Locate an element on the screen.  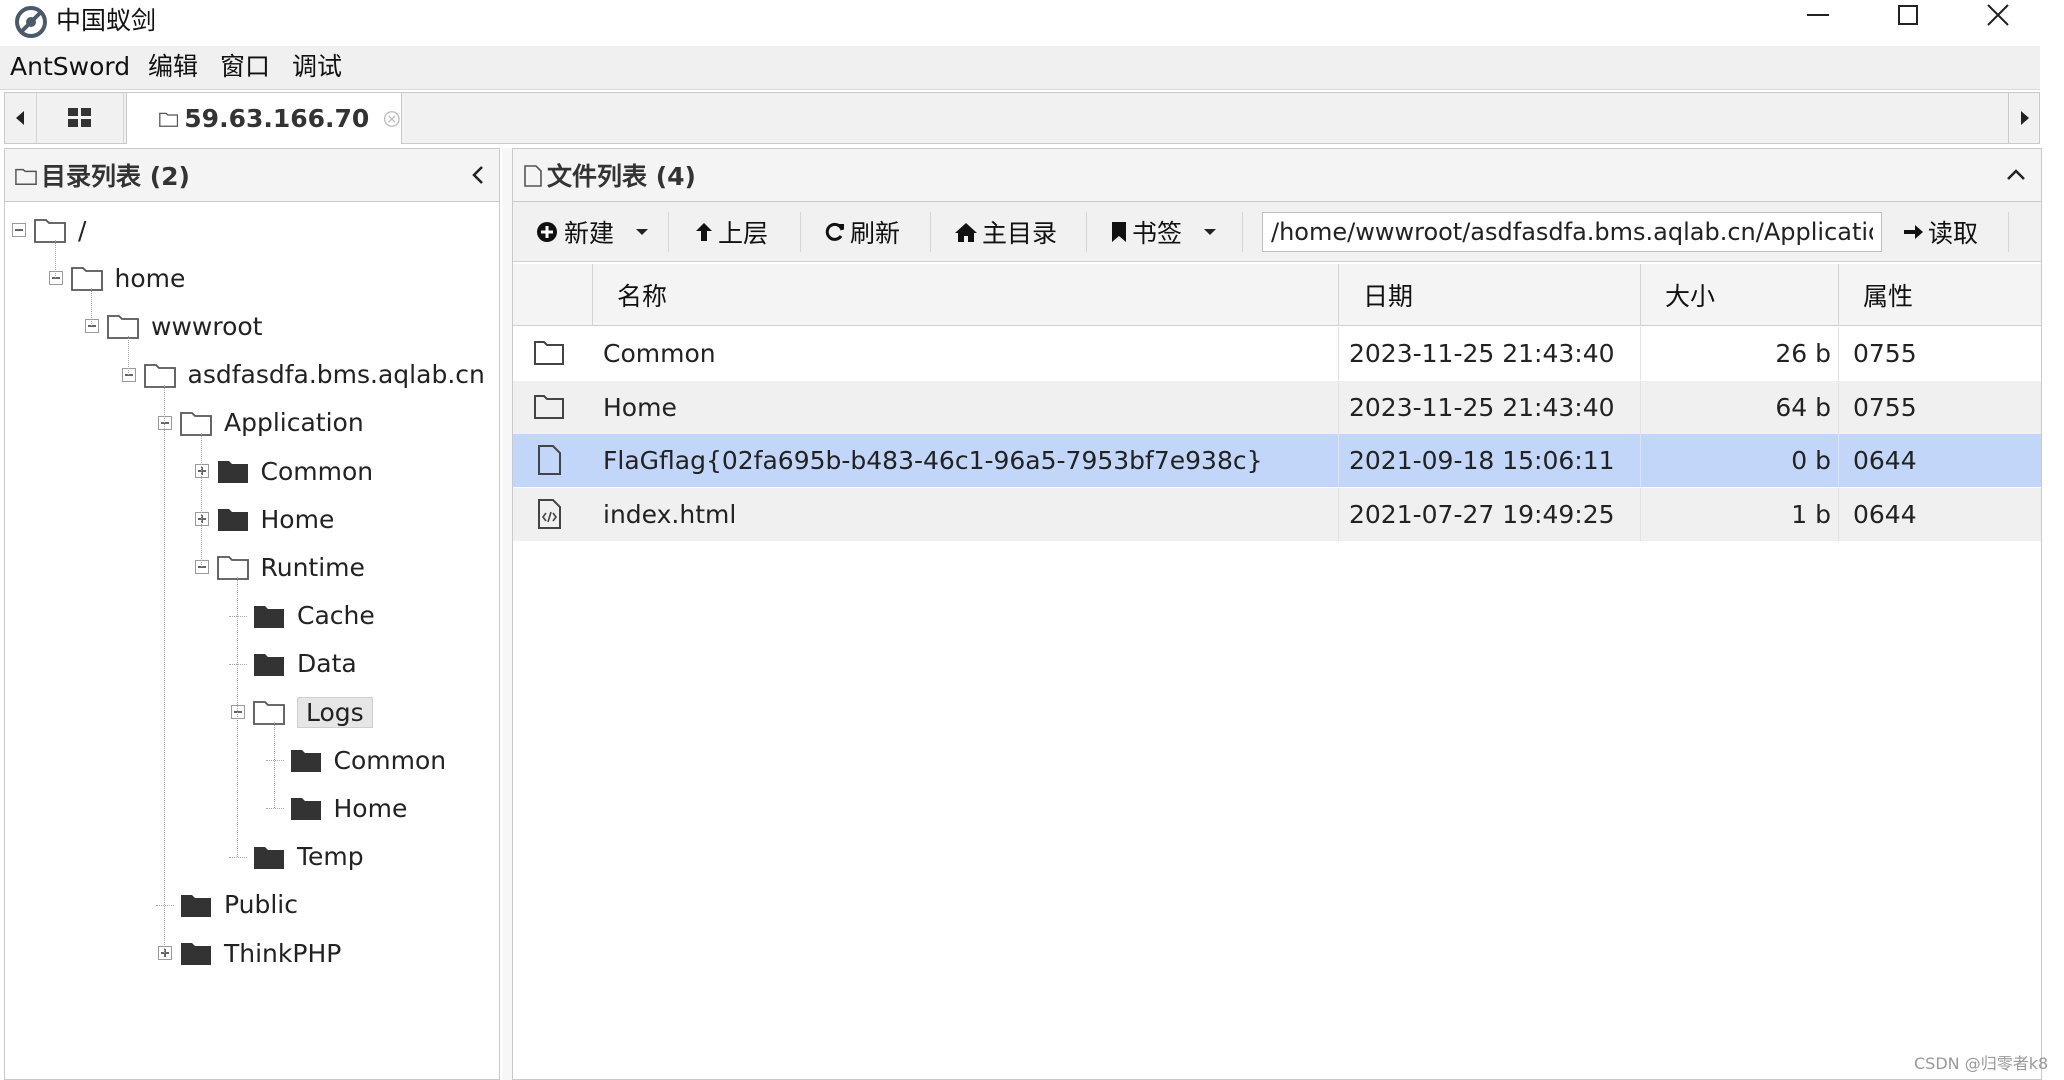
tab-home is located at coordinates (80, 118).